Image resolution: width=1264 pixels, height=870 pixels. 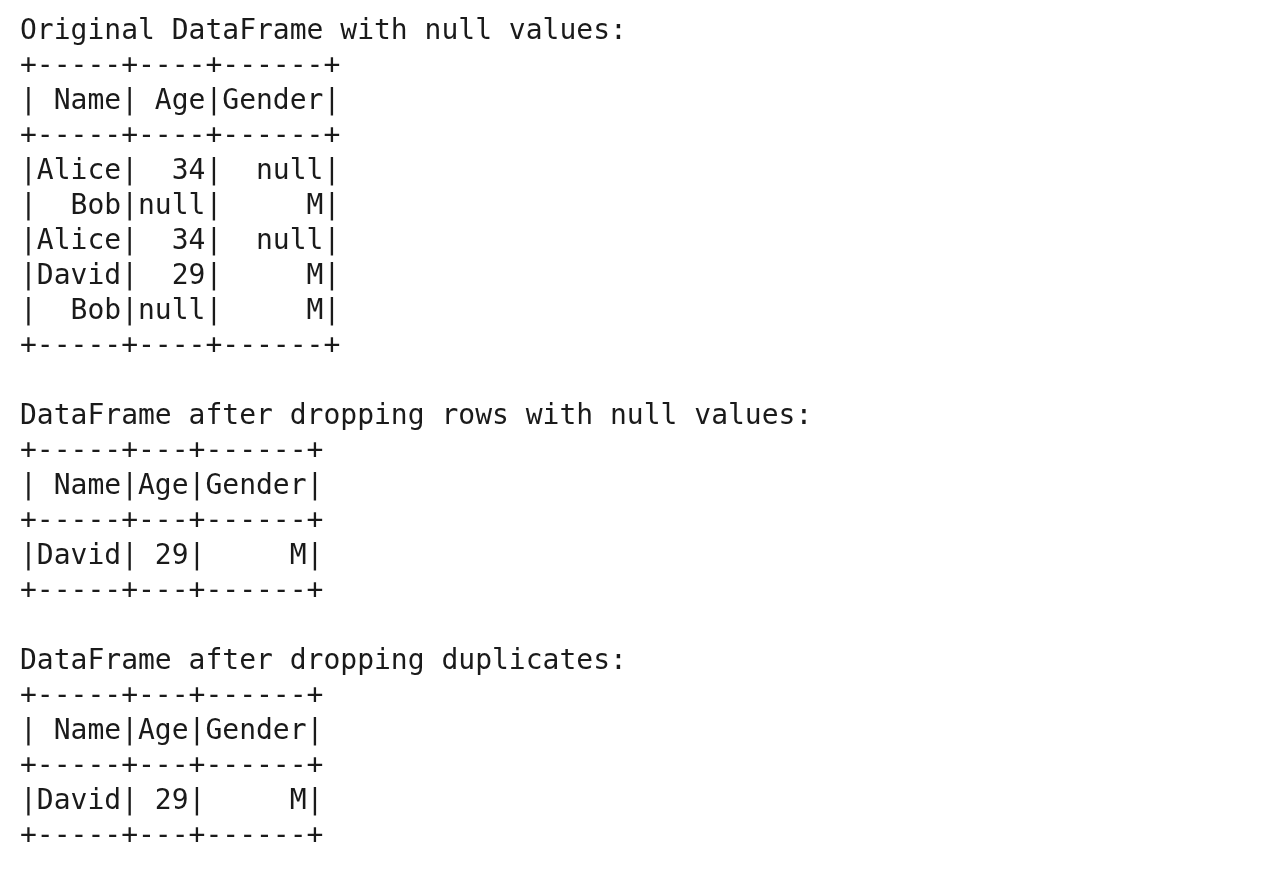 I want to click on output-heading: DataFrame after dropping rows with null values:, so click(x=416, y=414).